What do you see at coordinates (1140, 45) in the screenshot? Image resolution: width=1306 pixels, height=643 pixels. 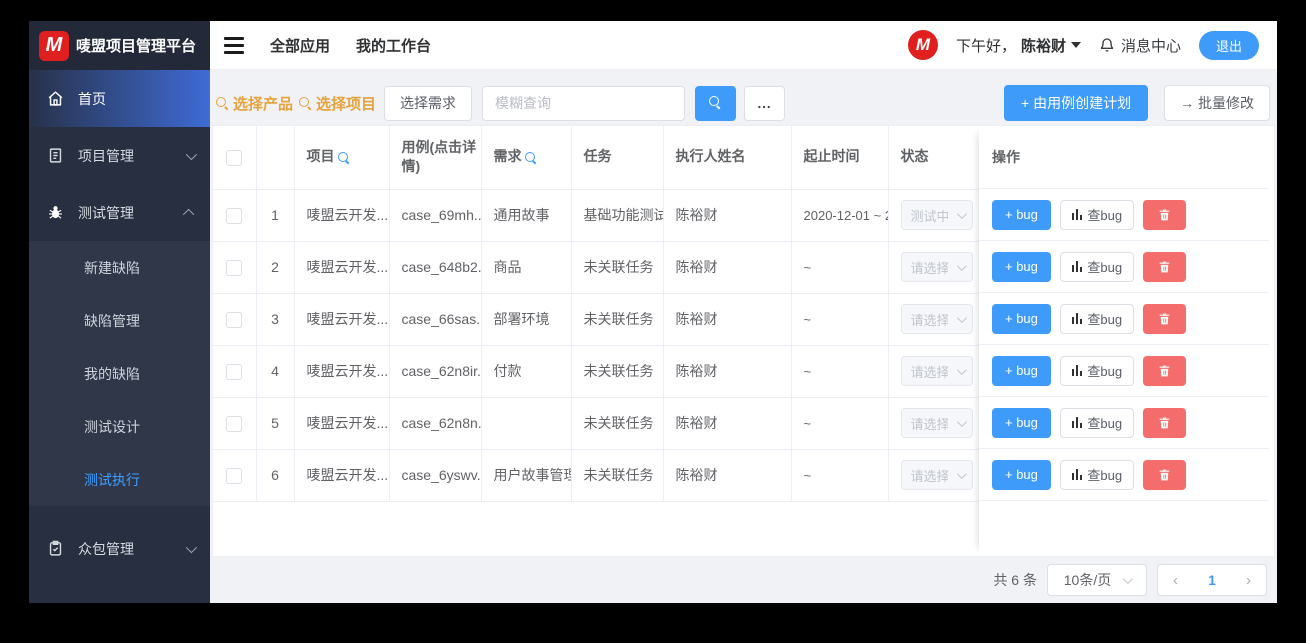 I see `message-center: 消息中心` at bounding box center [1140, 45].